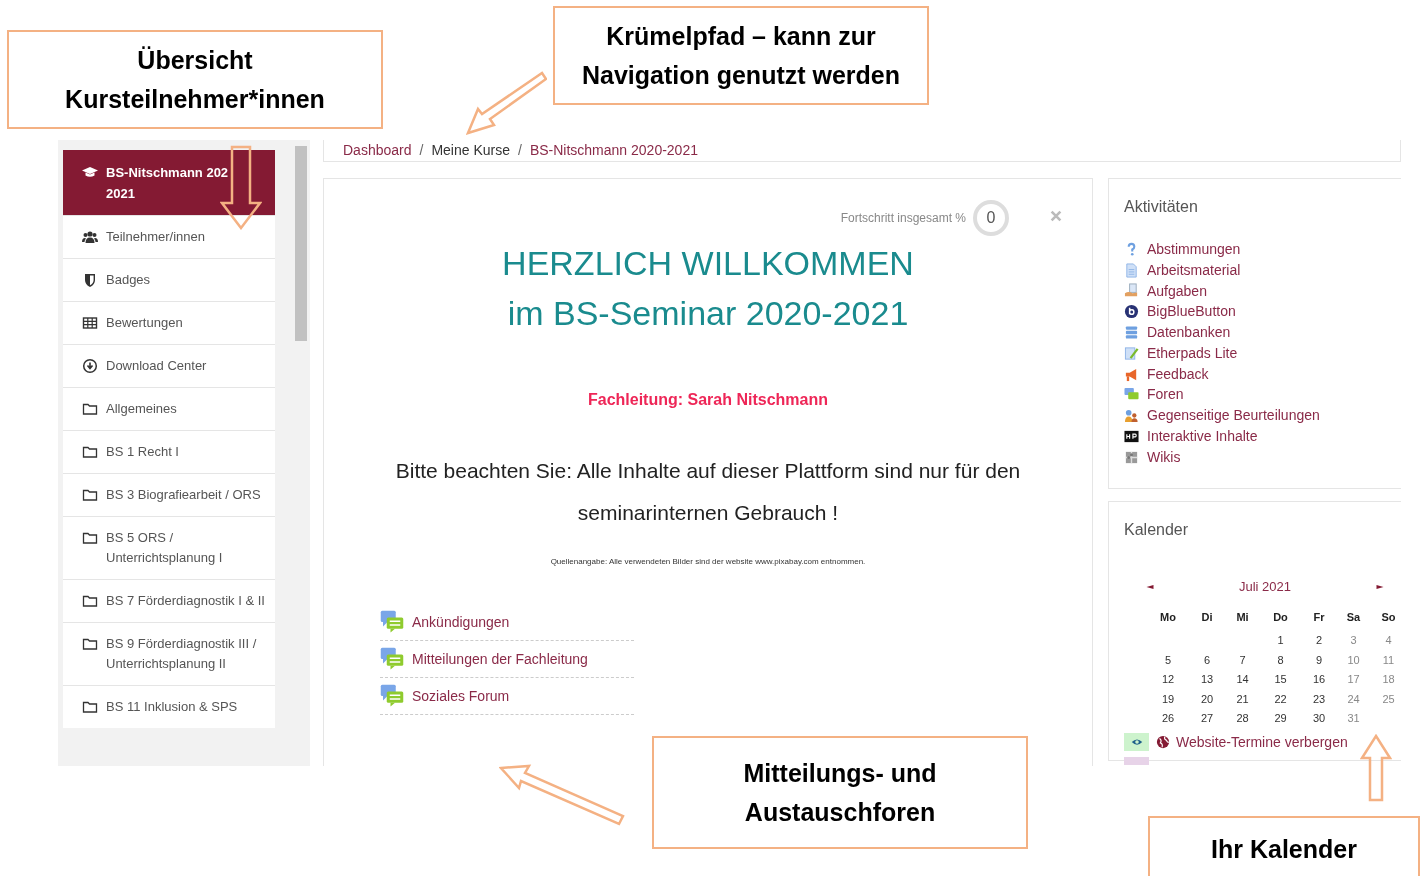  What do you see at coordinates (1280, 700) in the screenshot?
I see `calendar-day: 22` at bounding box center [1280, 700].